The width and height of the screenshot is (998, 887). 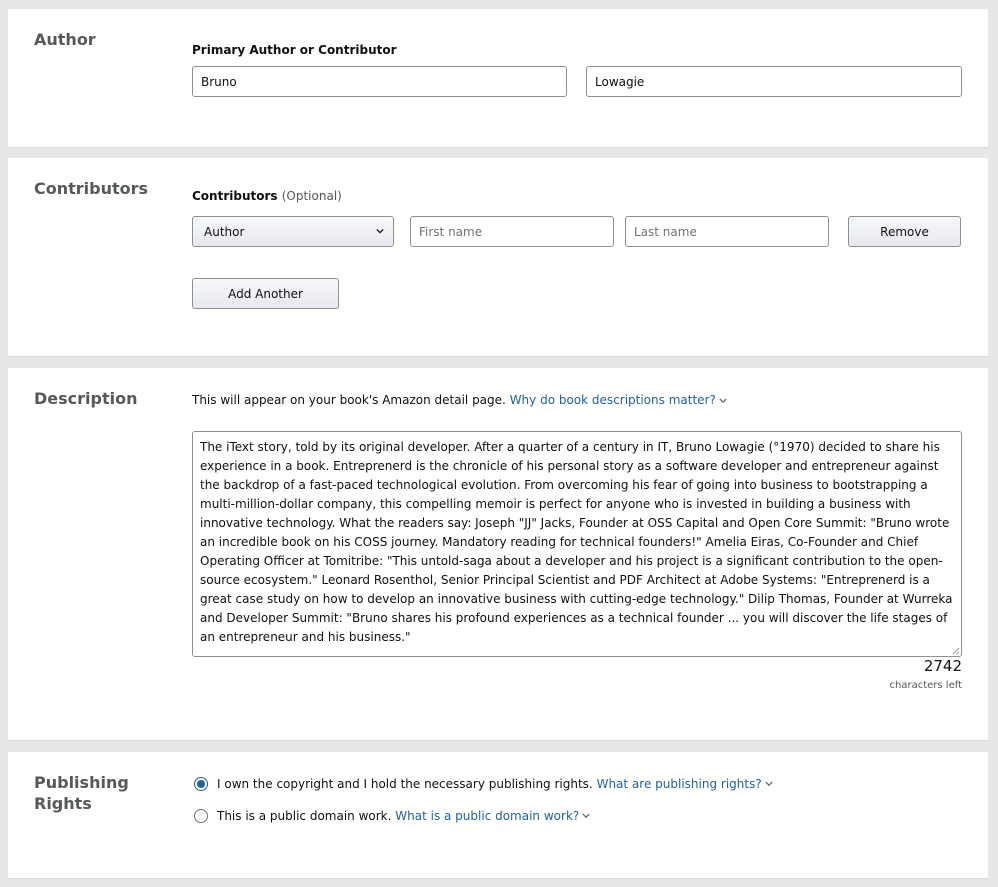 I want to click on contributors-label-text: Contributors, so click(x=235, y=196).